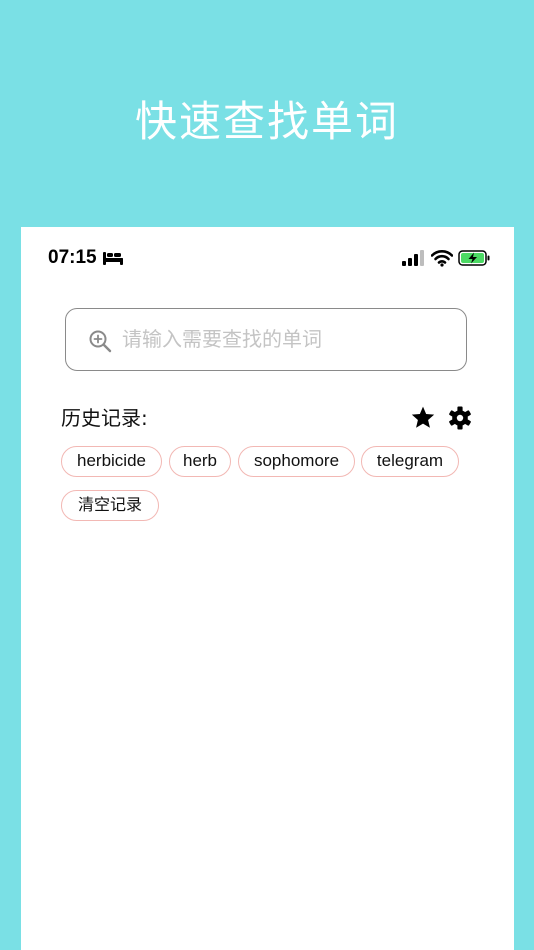 This screenshot has height=950, width=534. I want to click on search-input, so click(287, 339).